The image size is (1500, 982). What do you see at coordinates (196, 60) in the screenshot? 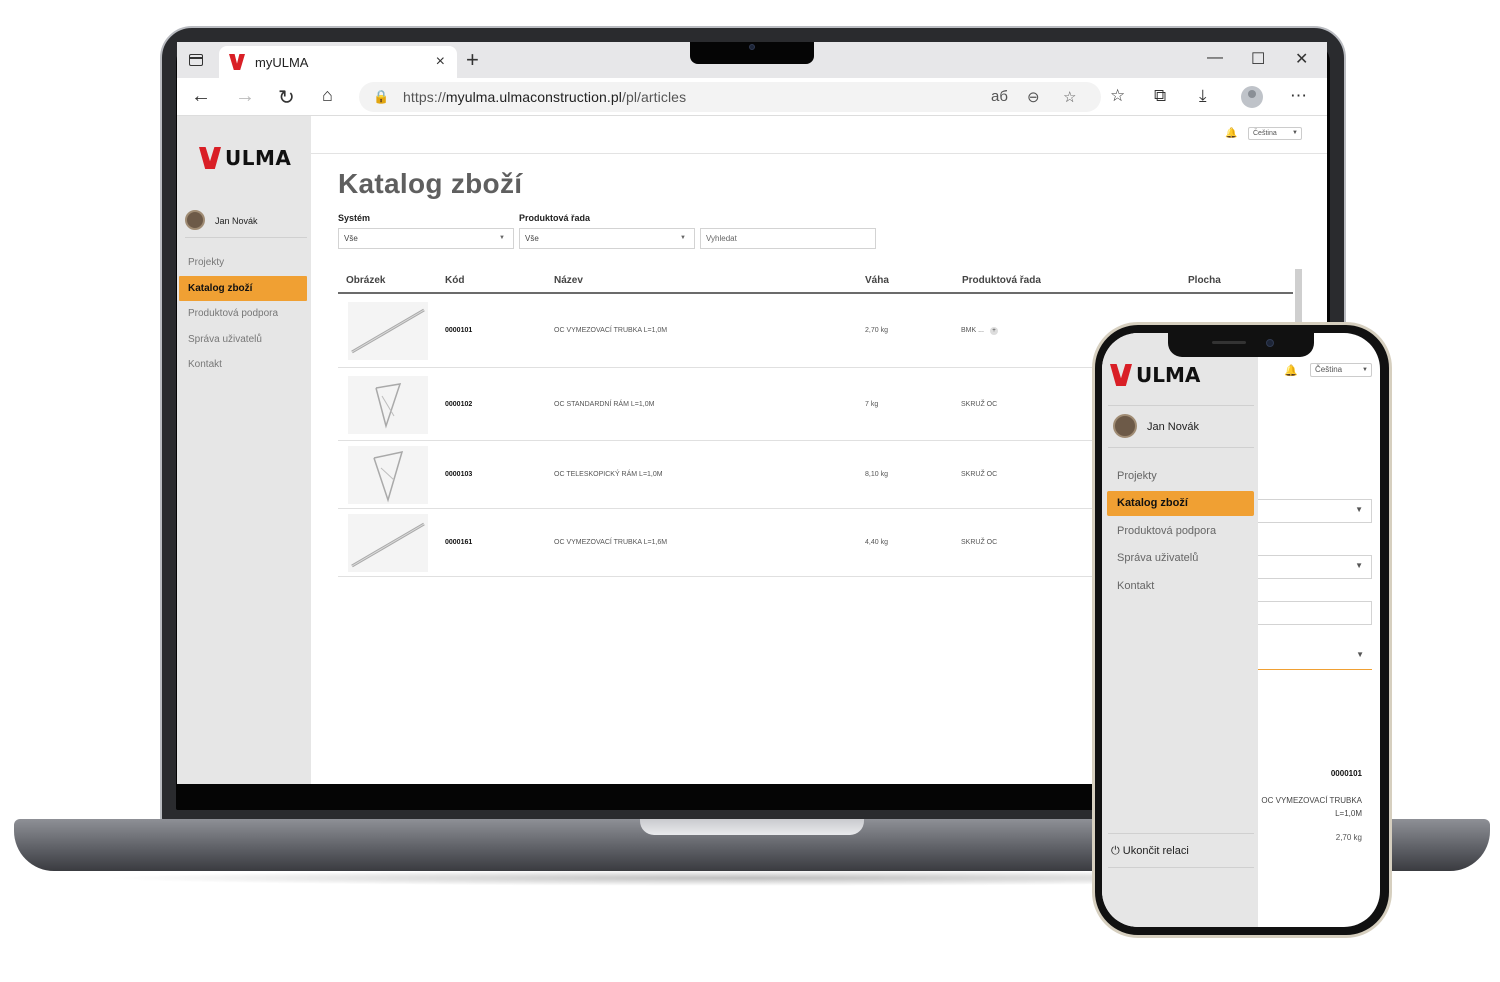
I see `tab-actions-icon` at bounding box center [196, 60].